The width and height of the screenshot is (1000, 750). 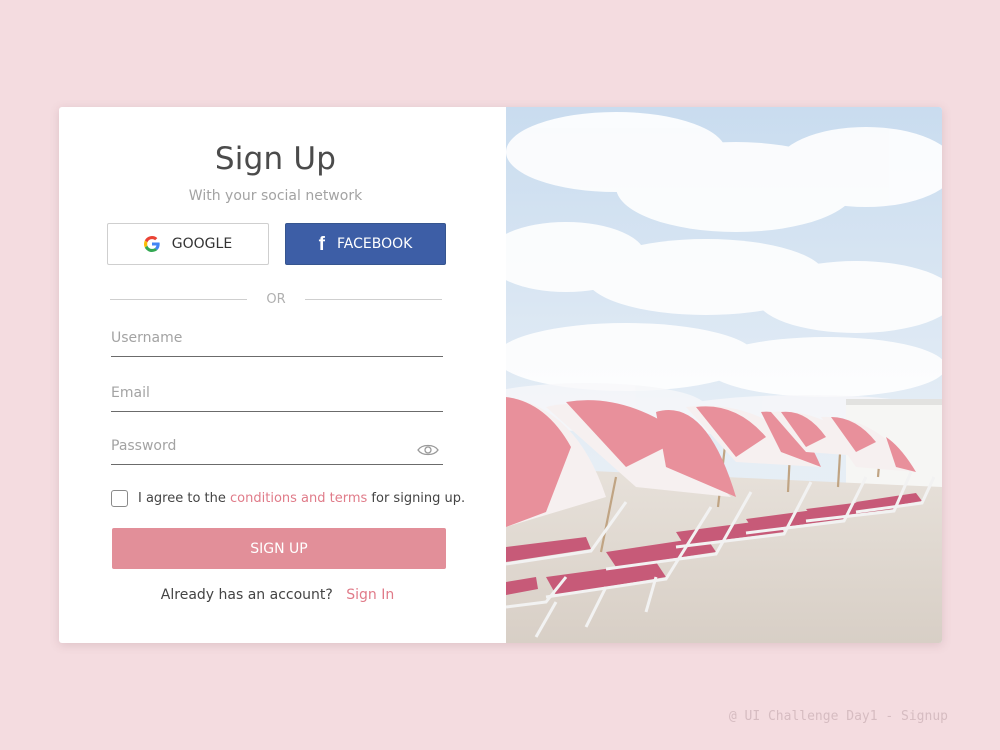 I want to click on signin-row: Already has an account? Sign In, so click(x=277, y=595).